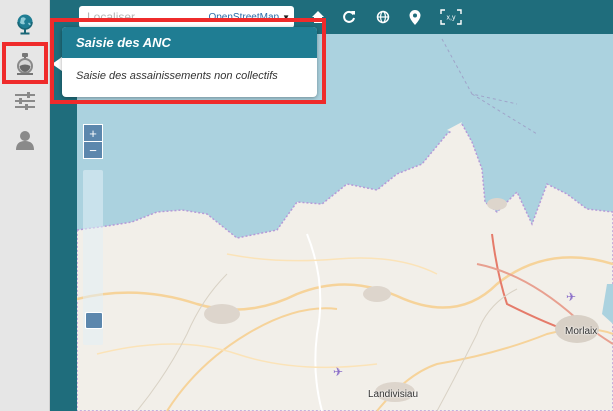  Describe the element at coordinates (188, 61) in the screenshot. I see `highlight-tooltip` at that location.